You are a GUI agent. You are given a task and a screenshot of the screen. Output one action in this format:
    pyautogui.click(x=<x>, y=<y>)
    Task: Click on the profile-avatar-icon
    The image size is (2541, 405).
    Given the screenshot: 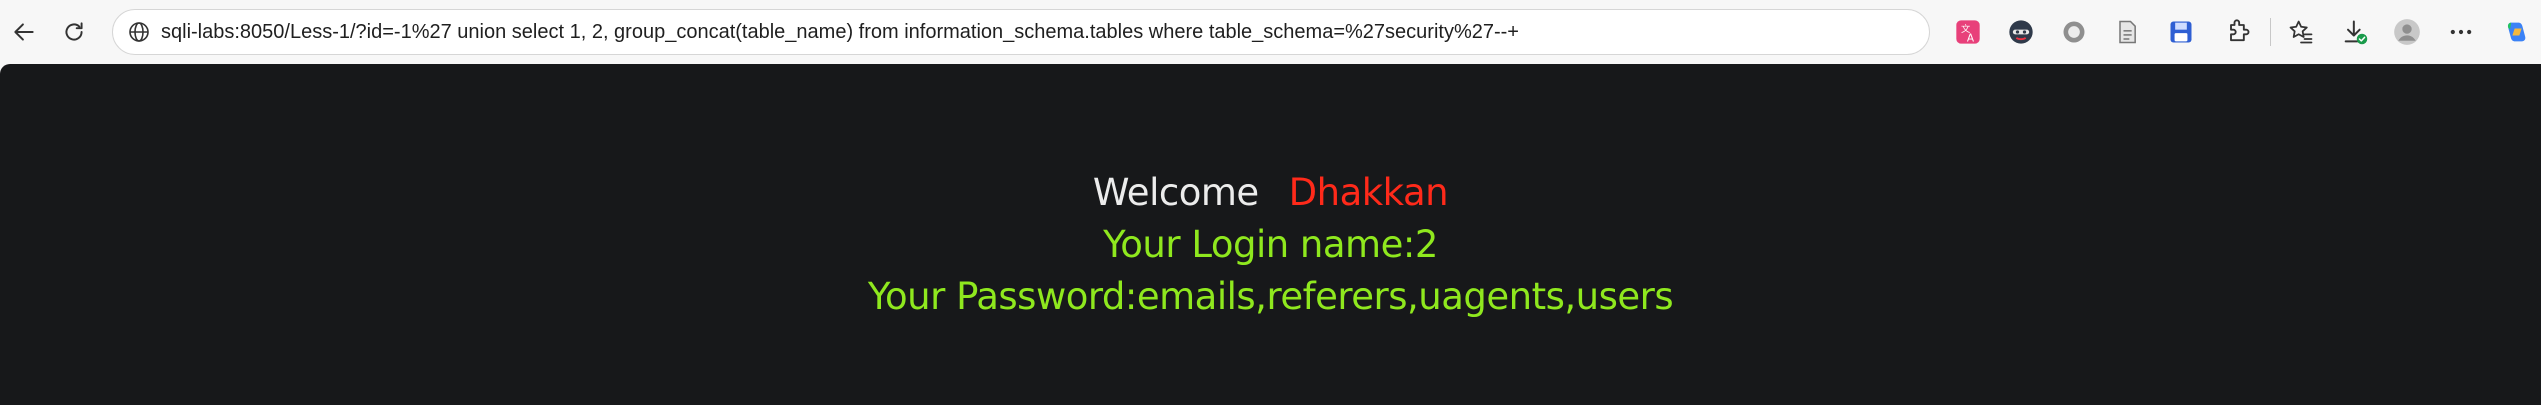 What is the action you would take?
    pyautogui.click(x=2407, y=32)
    